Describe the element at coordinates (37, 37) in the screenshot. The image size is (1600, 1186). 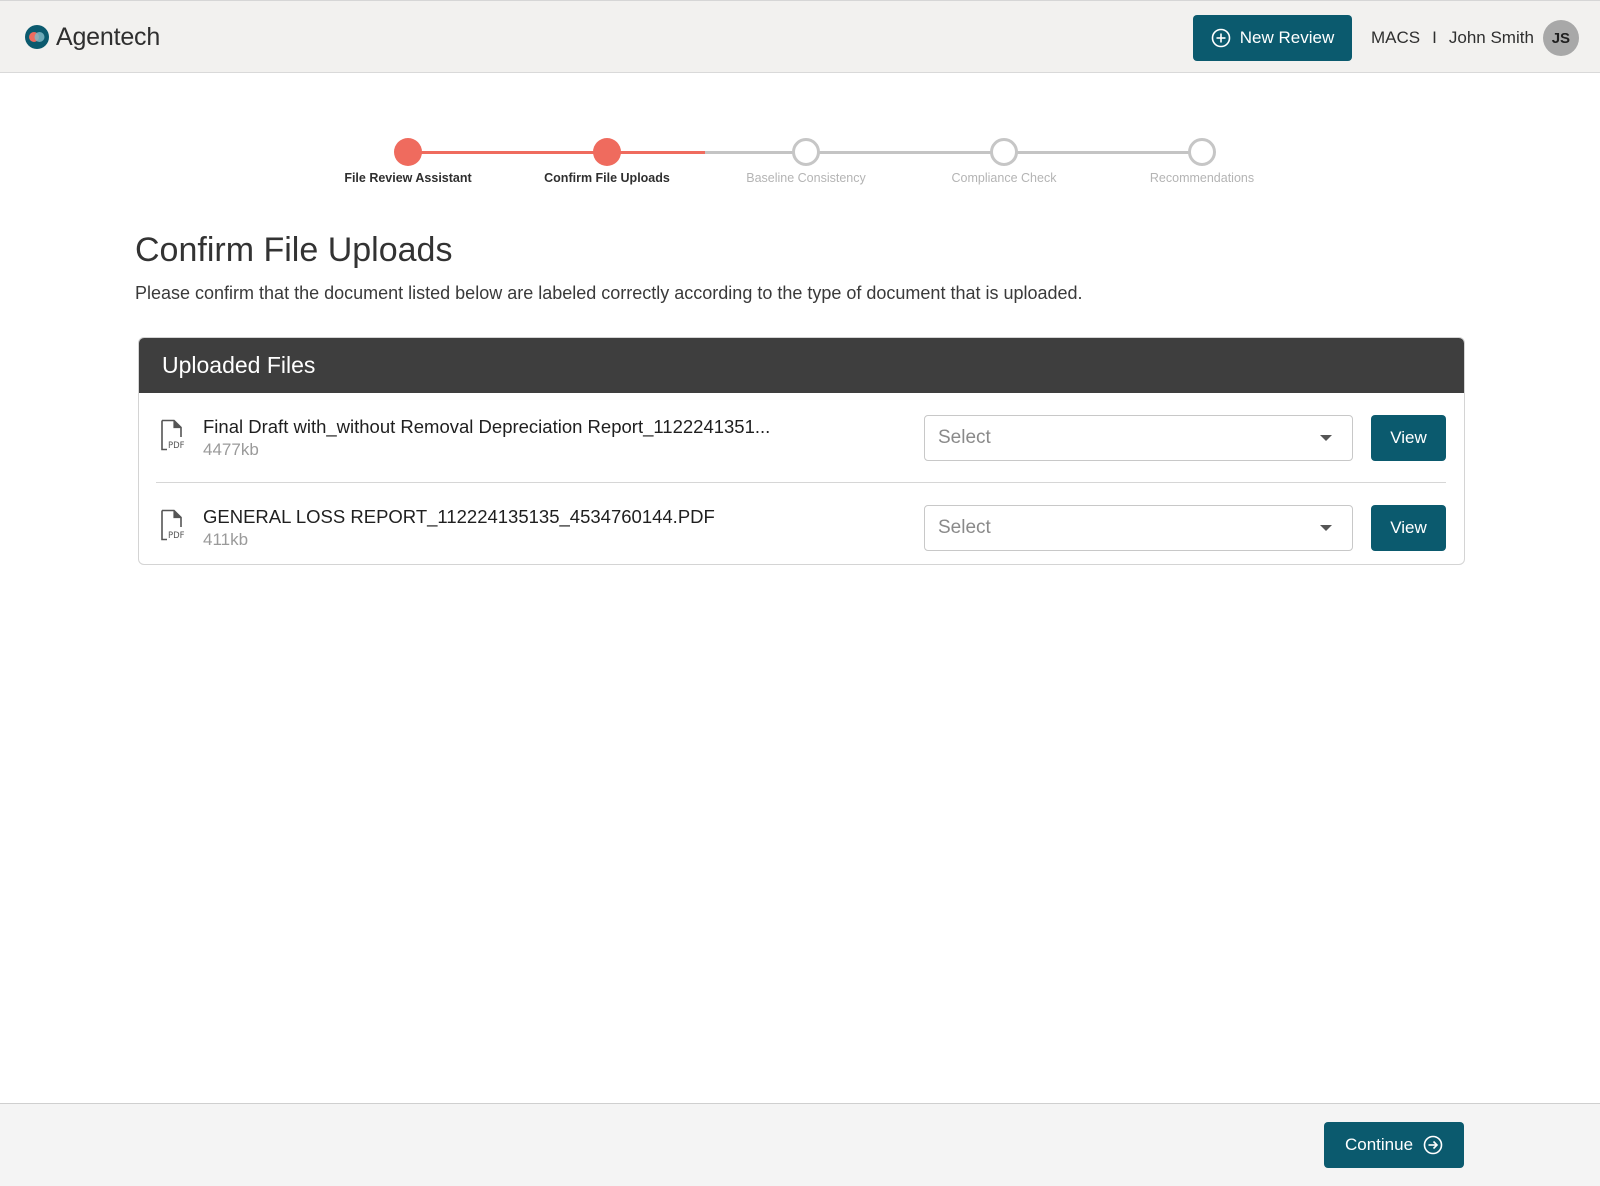
I see `agentech-logo-icon` at that location.